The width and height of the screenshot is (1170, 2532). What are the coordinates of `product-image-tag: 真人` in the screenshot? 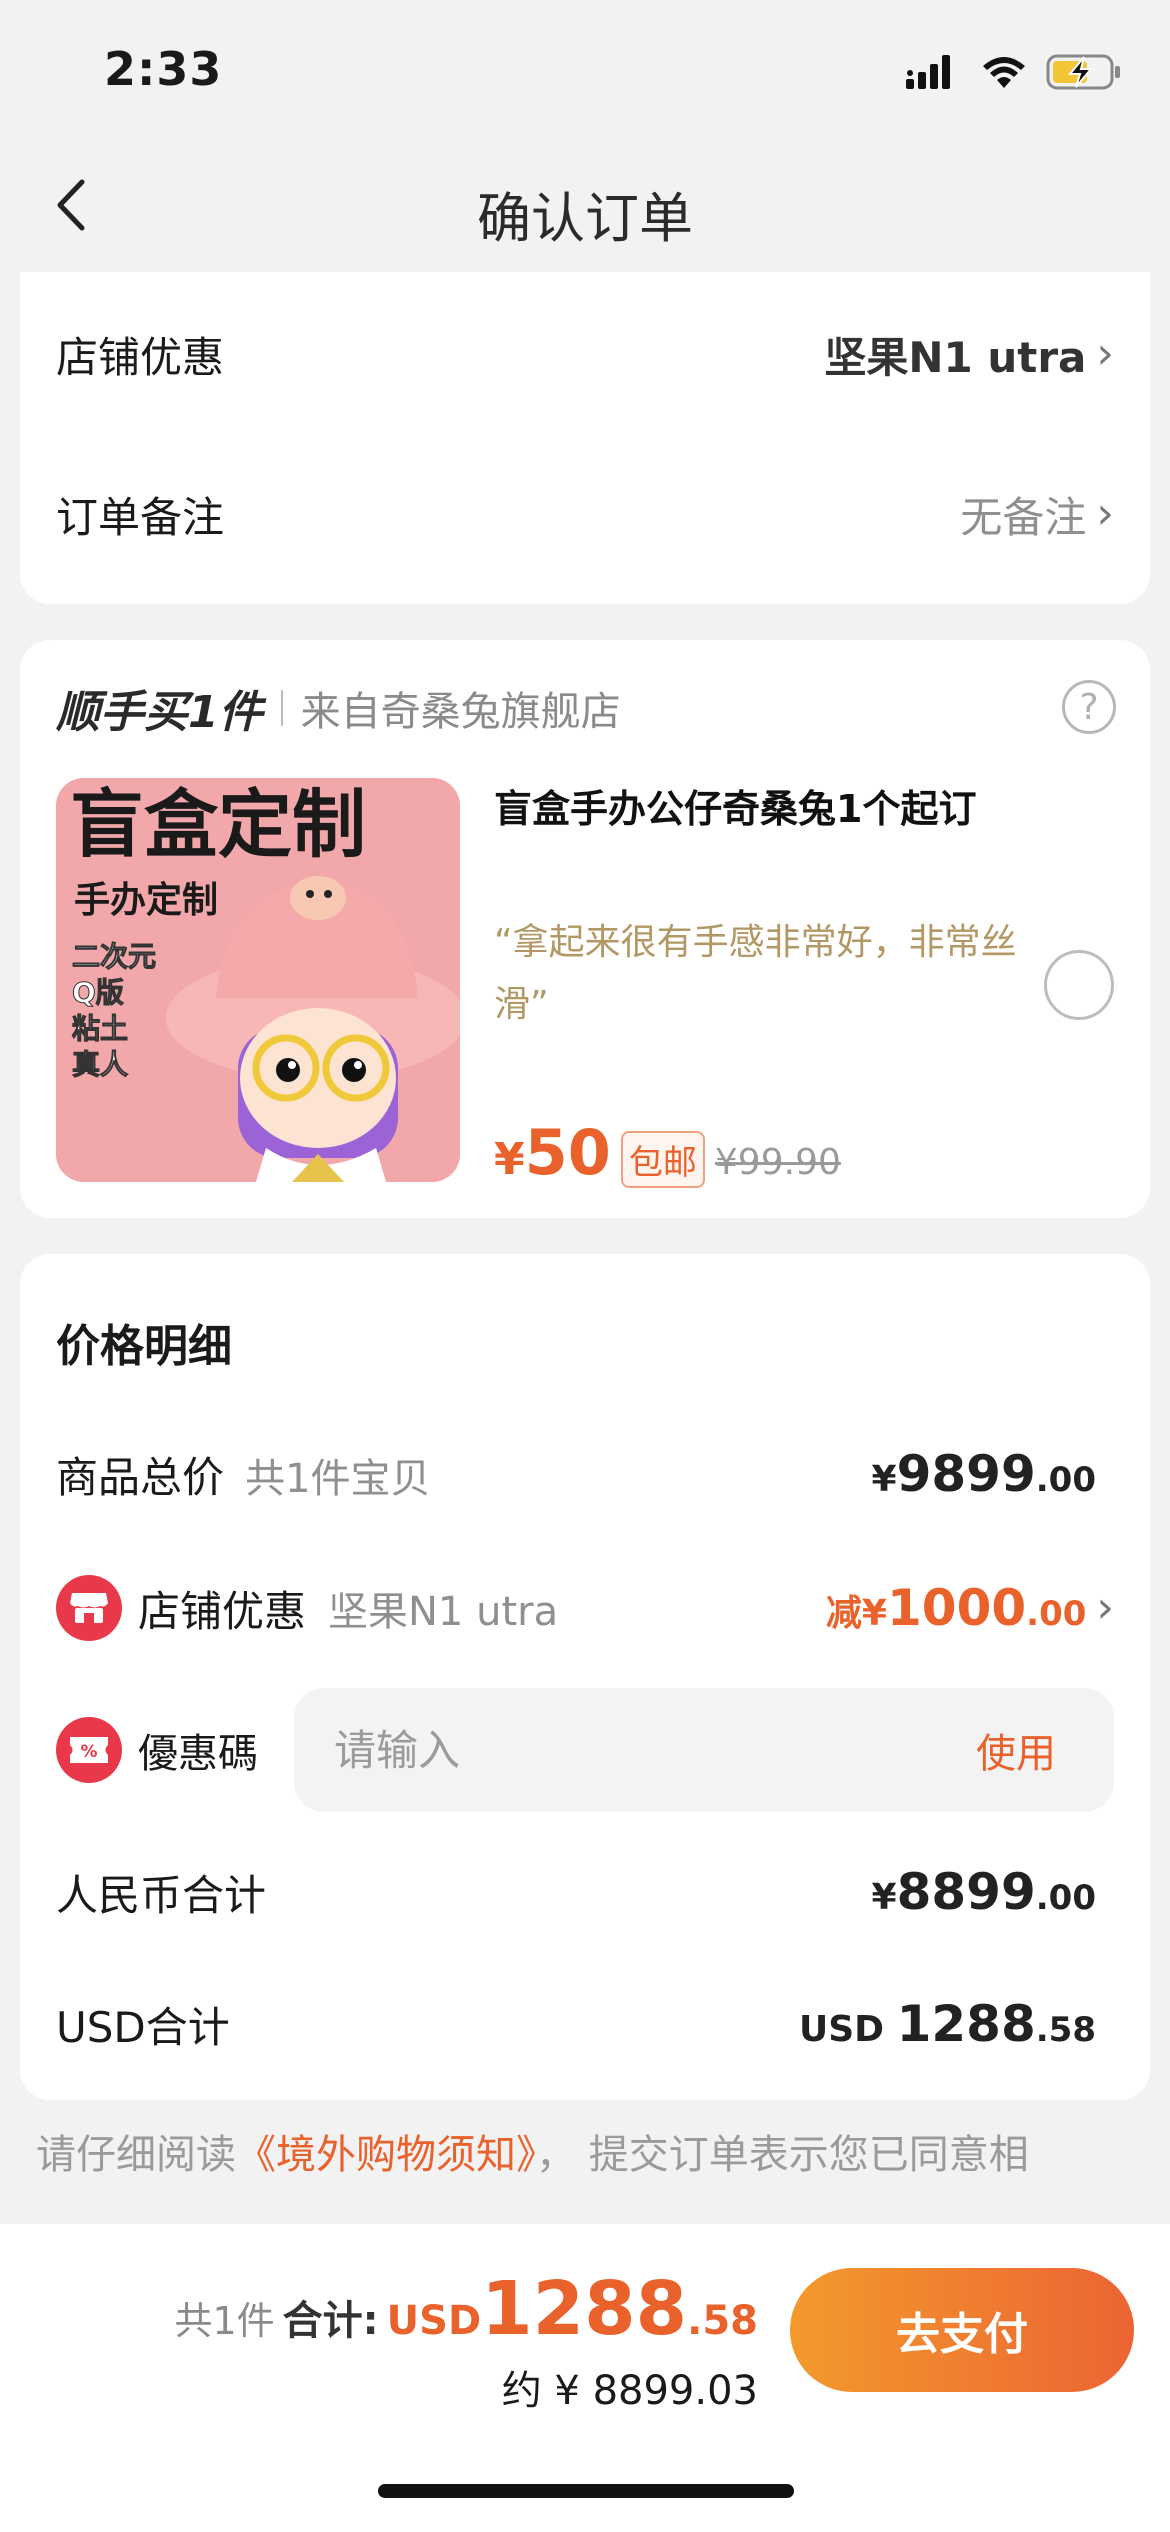 It's located at (100, 1064).